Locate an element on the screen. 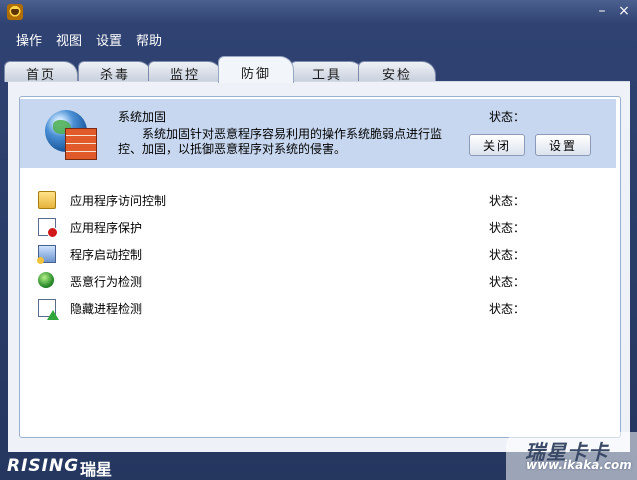 The height and width of the screenshot is (480, 637). tab-home: 首页 is located at coordinates (41, 72).